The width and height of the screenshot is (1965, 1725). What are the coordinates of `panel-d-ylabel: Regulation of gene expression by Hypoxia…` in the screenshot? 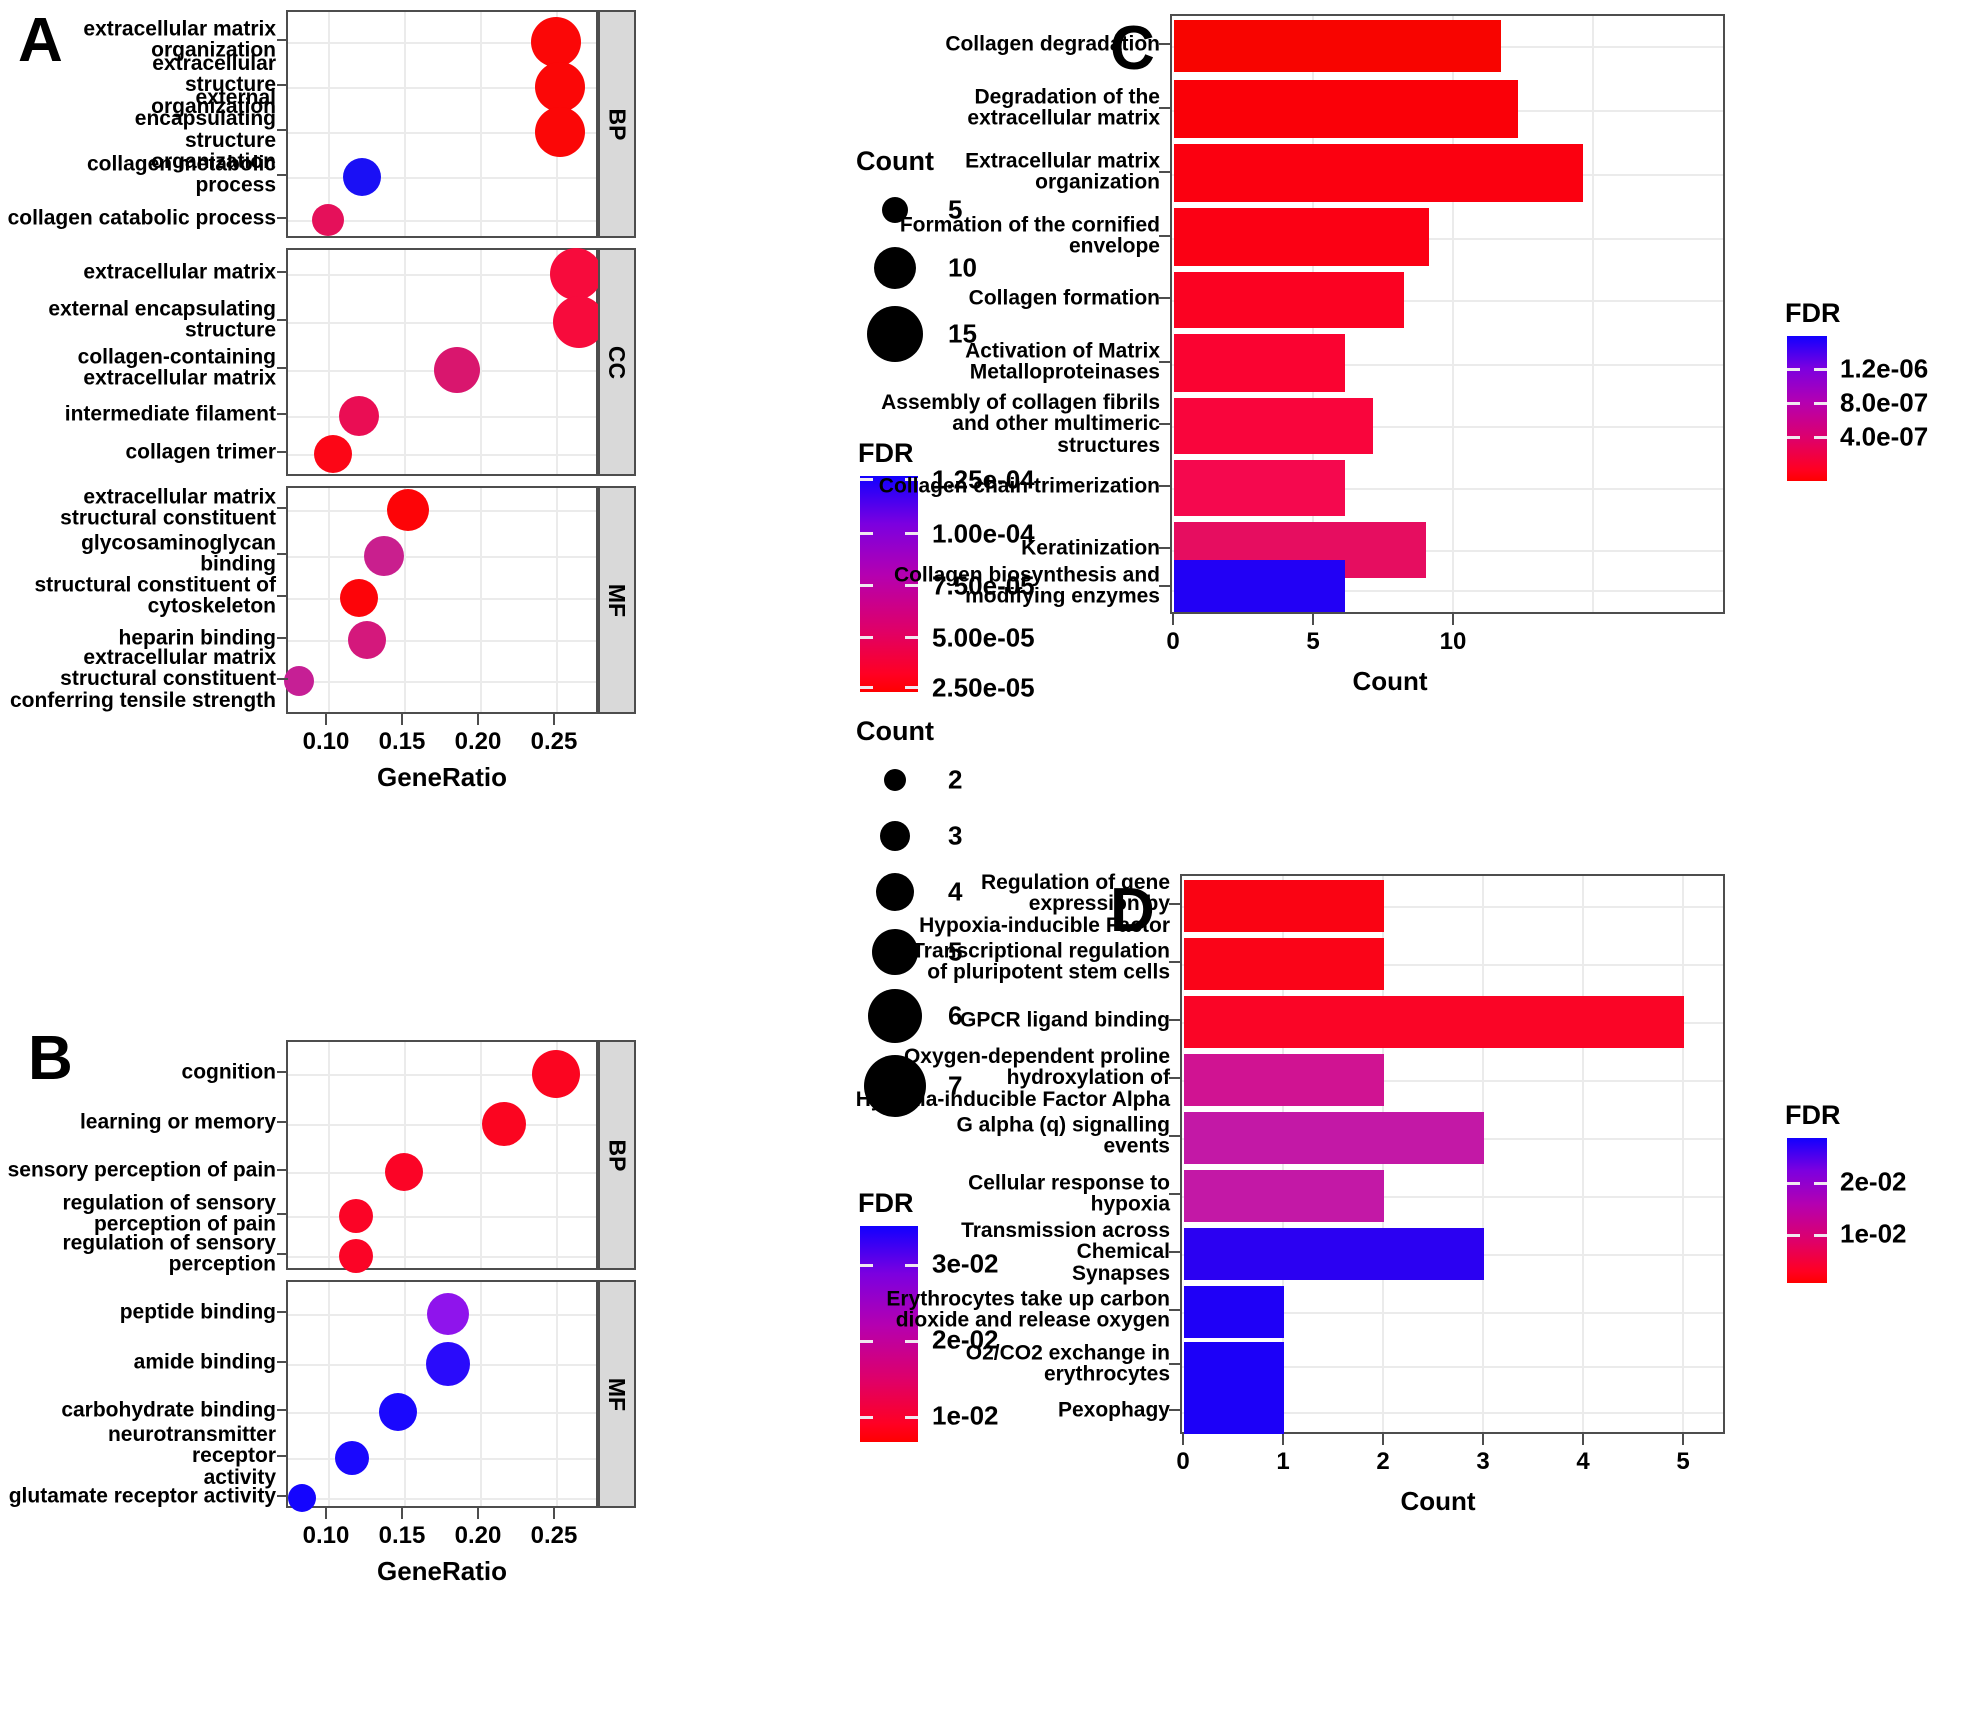 It's located at (1044, 903).